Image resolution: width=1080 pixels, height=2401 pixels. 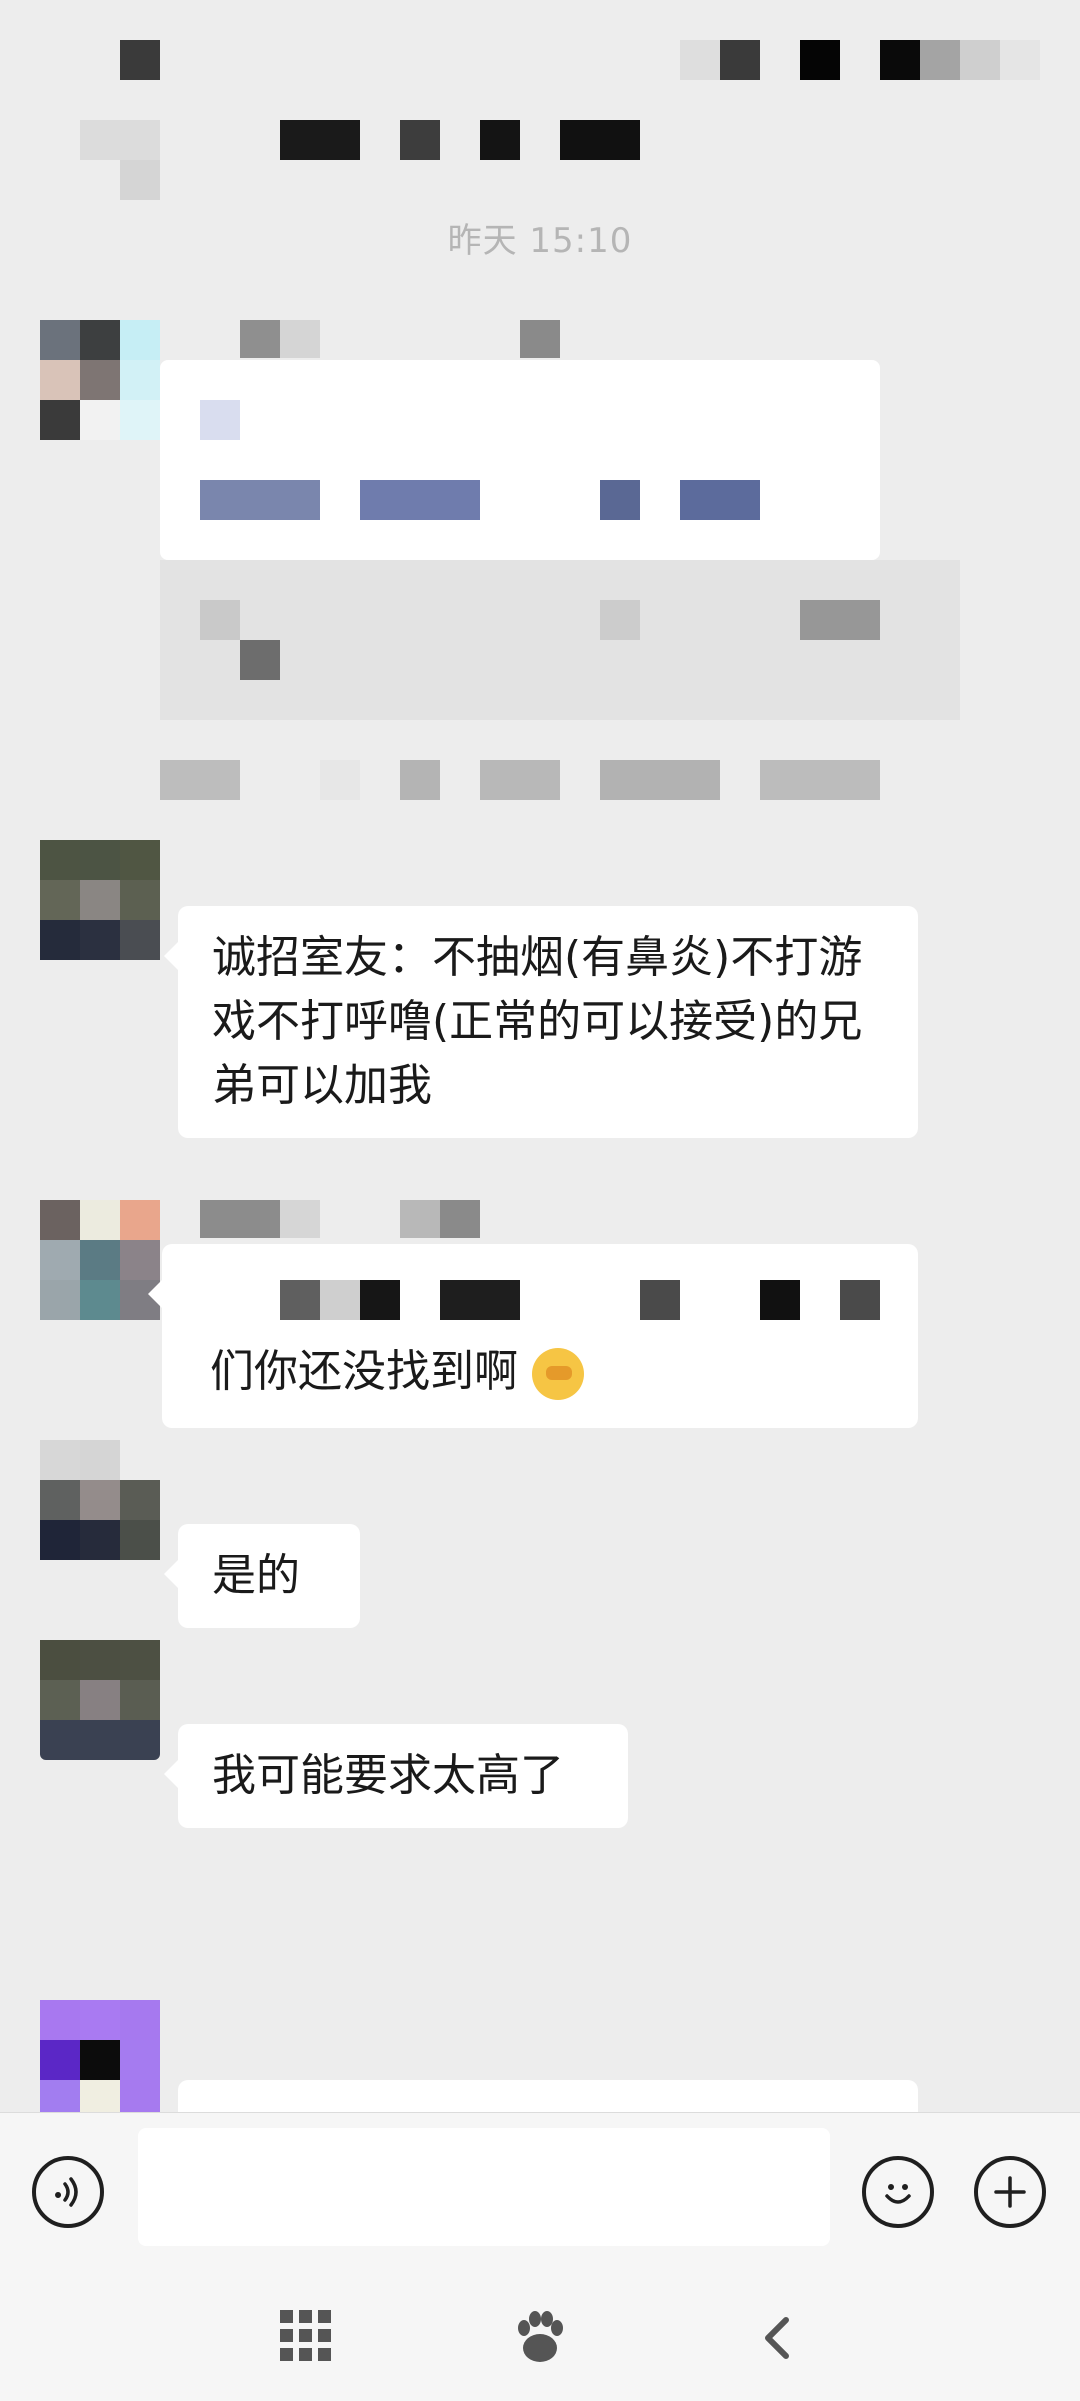 What do you see at coordinates (1010, 2192) in the screenshot?
I see `plus-icon` at bounding box center [1010, 2192].